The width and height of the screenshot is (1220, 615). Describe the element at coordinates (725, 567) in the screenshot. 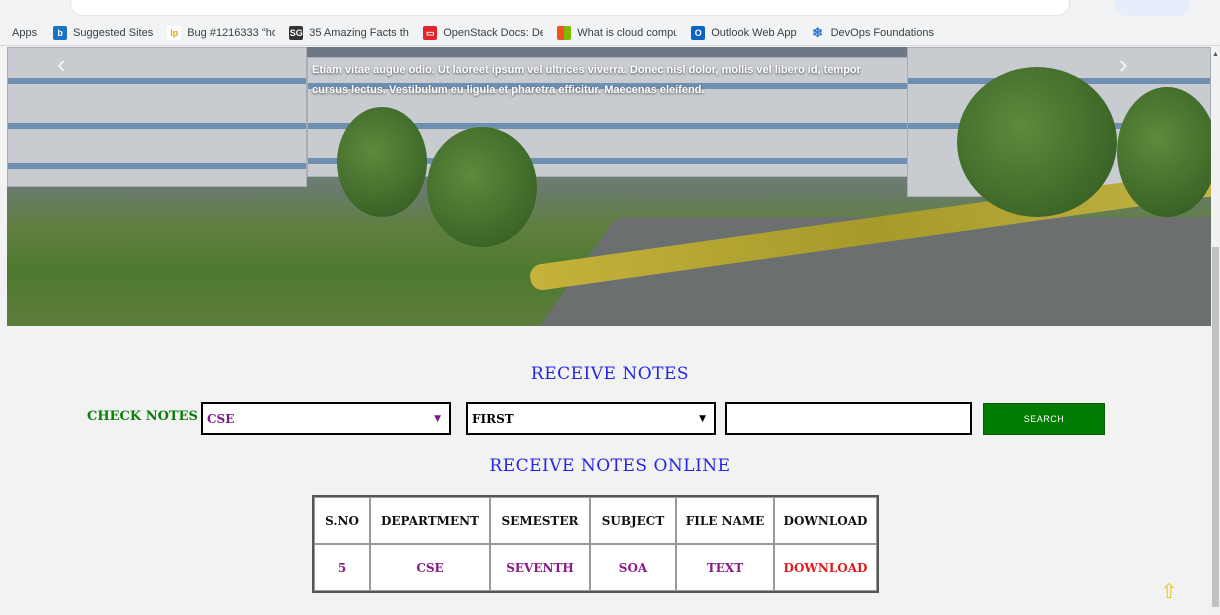

I see `cell-file-name: TEXT` at that location.